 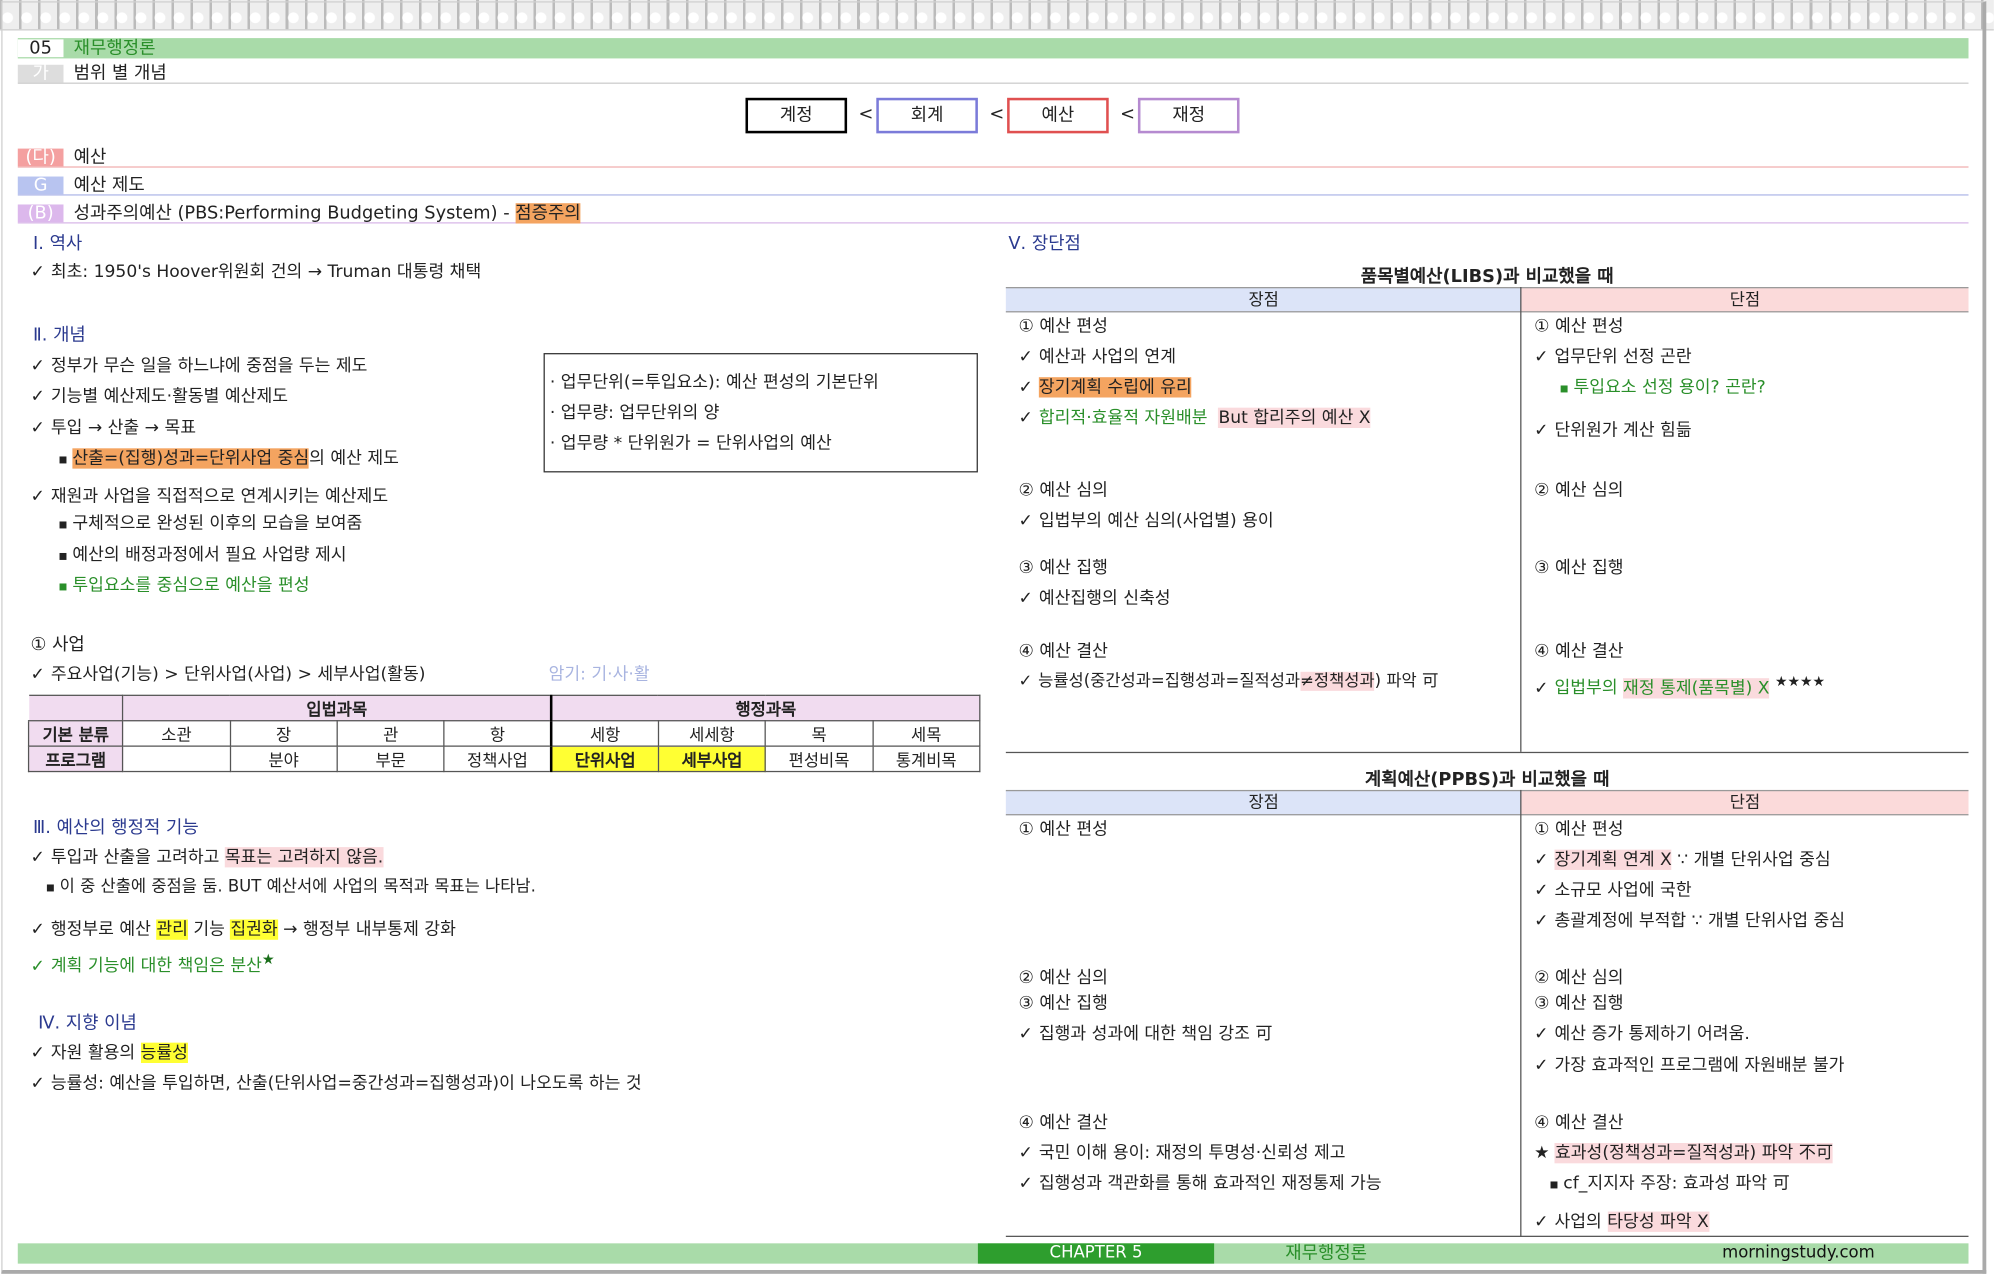 What do you see at coordinates (156, 965) in the screenshot?
I see `admin-line-3-text: 계획 기능에 대한 책임은 분산` at bounding box center [156, 965].